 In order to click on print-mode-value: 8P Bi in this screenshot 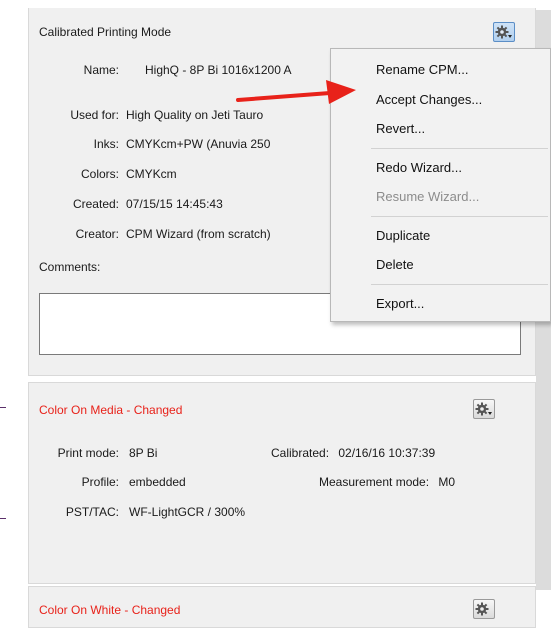, I will do `click(143, 453)`.